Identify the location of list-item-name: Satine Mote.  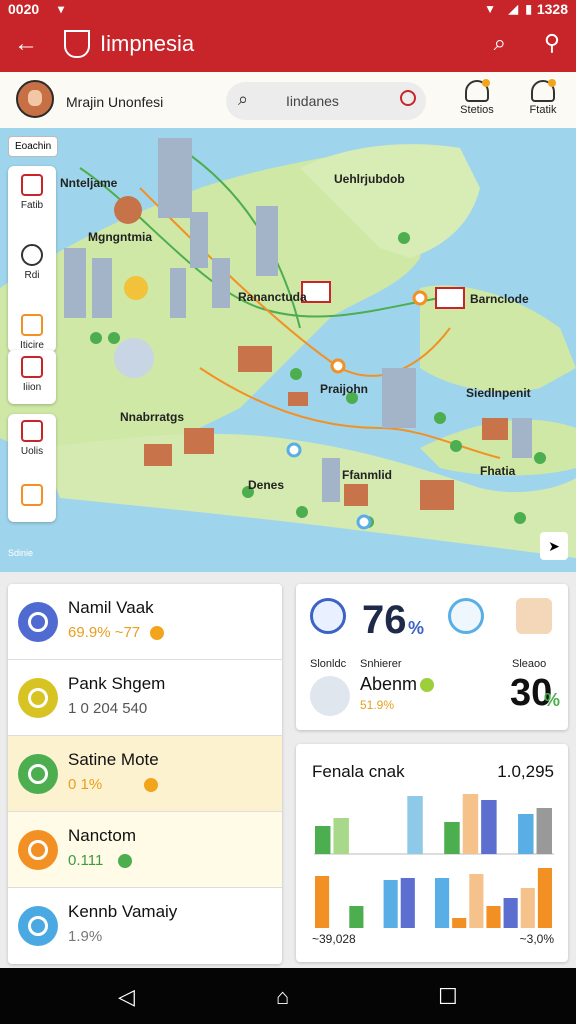
(113, 759).